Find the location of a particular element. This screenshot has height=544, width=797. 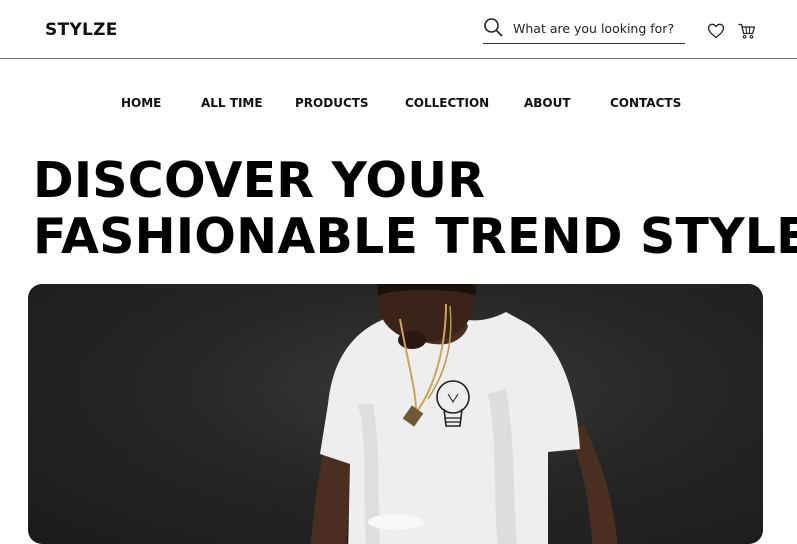

heart-icon is located at coordinates (716, 31).